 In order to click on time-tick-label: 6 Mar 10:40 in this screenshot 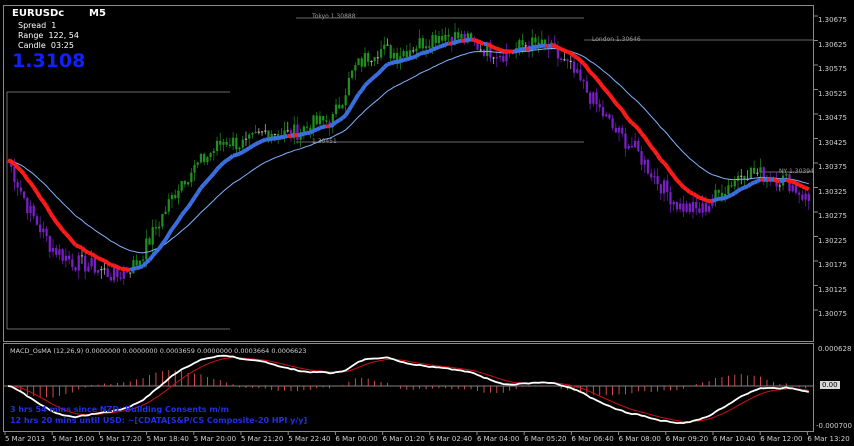, I will do `click(734, 439)`.